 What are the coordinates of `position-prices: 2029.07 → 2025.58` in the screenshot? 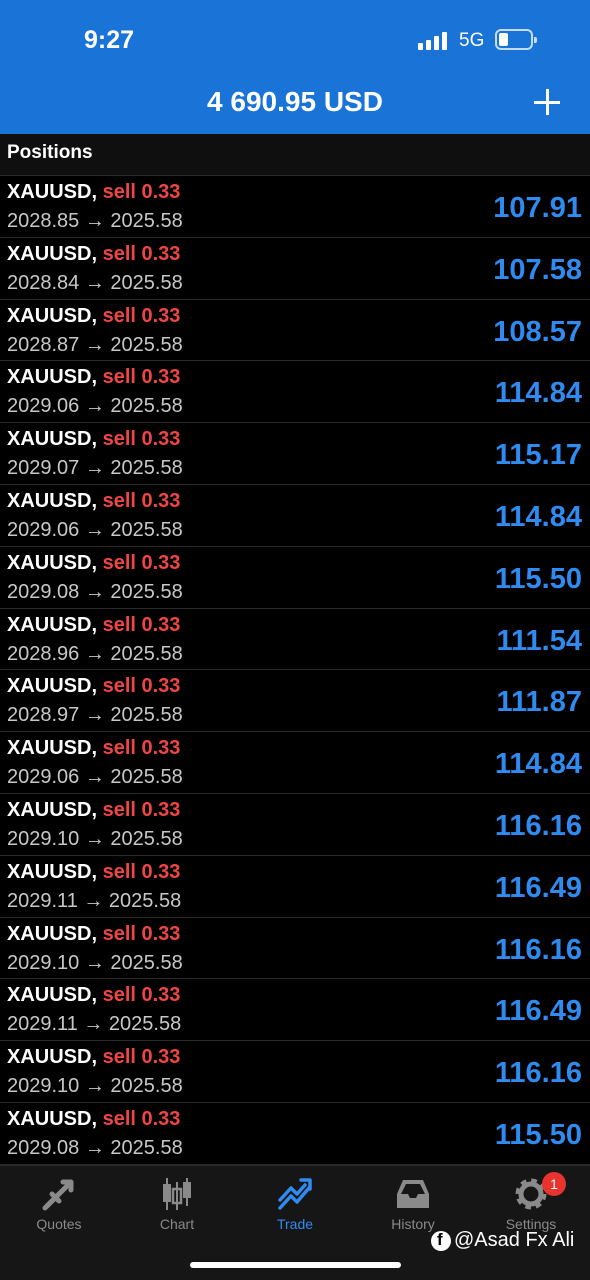 It's located at (95, 468).